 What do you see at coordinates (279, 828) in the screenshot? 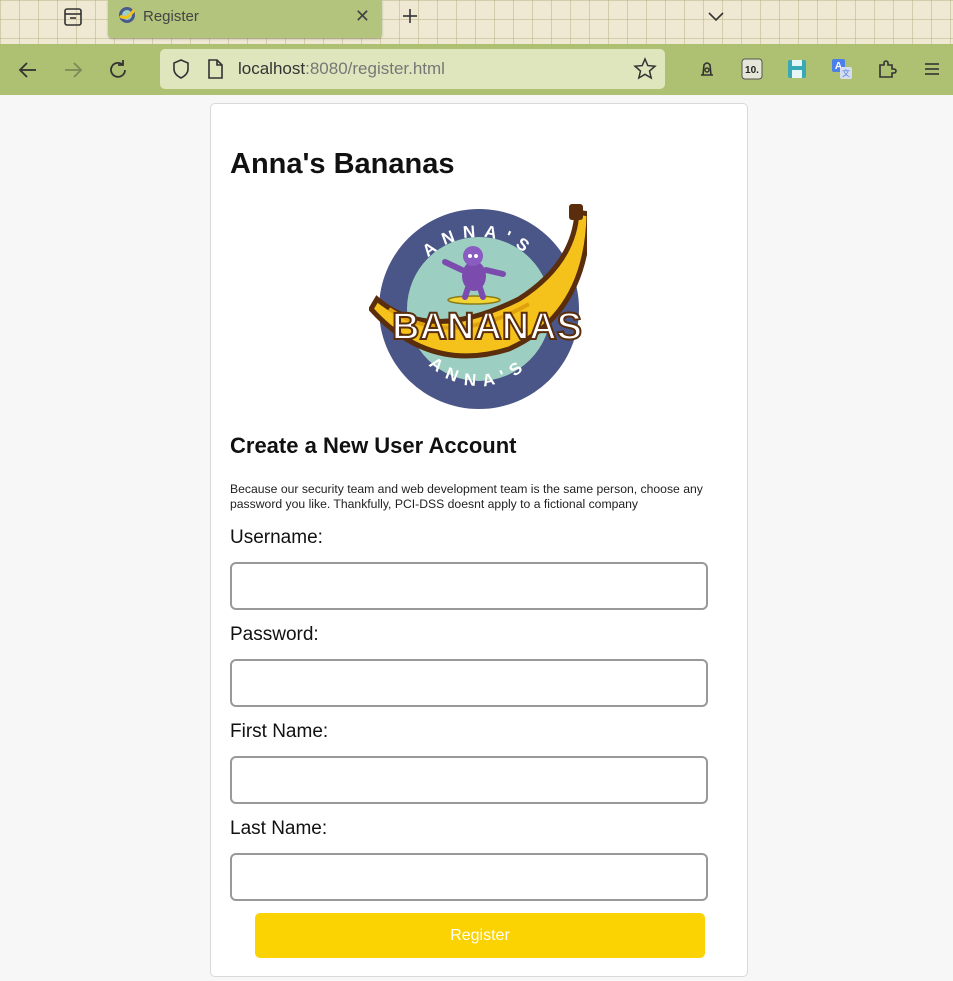
I see `last-name-label: Last Name:` at bounding box center [279, 828].